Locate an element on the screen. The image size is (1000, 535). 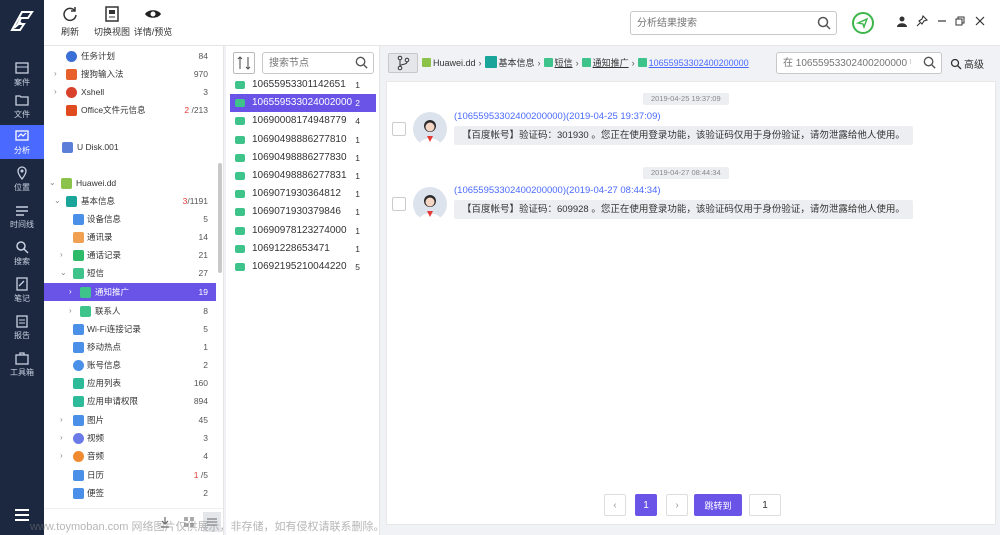
list-item: 10692195210044220 5 is located at coordinates (303, 267).